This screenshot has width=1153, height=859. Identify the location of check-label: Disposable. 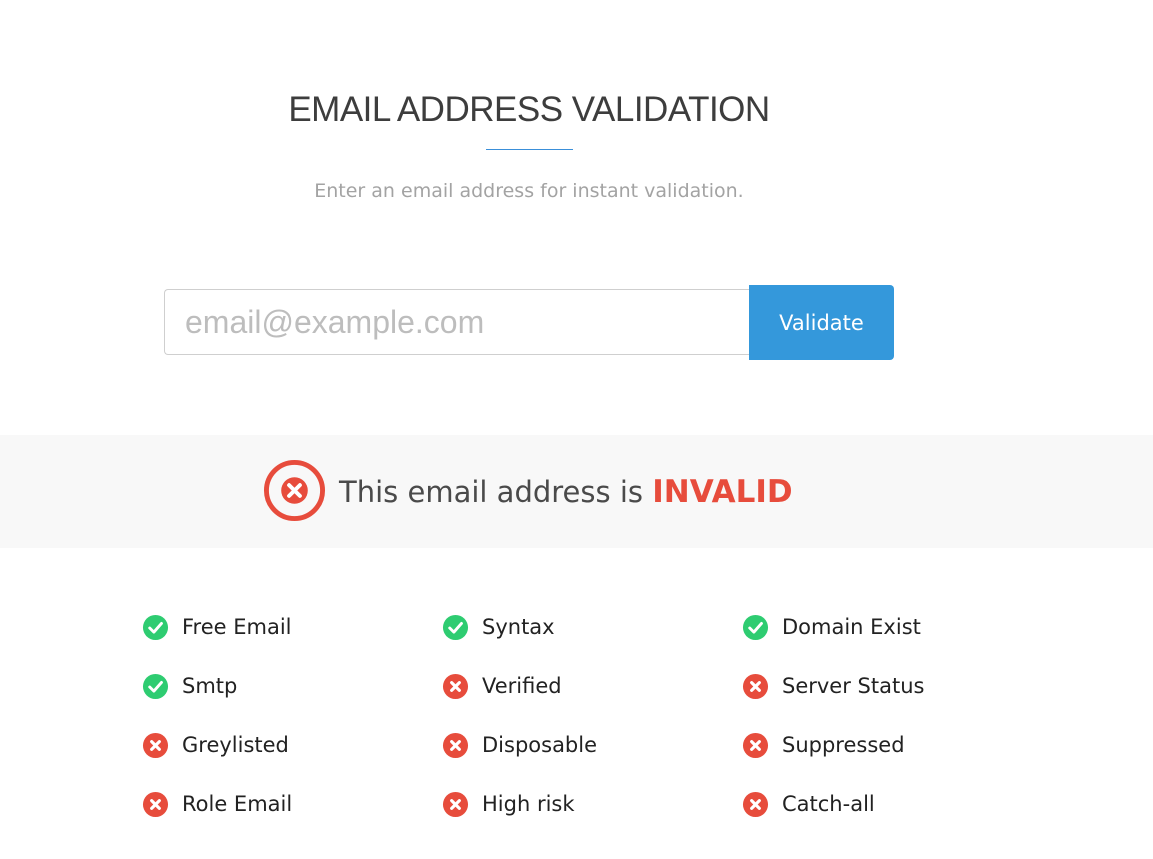
(540, 745).